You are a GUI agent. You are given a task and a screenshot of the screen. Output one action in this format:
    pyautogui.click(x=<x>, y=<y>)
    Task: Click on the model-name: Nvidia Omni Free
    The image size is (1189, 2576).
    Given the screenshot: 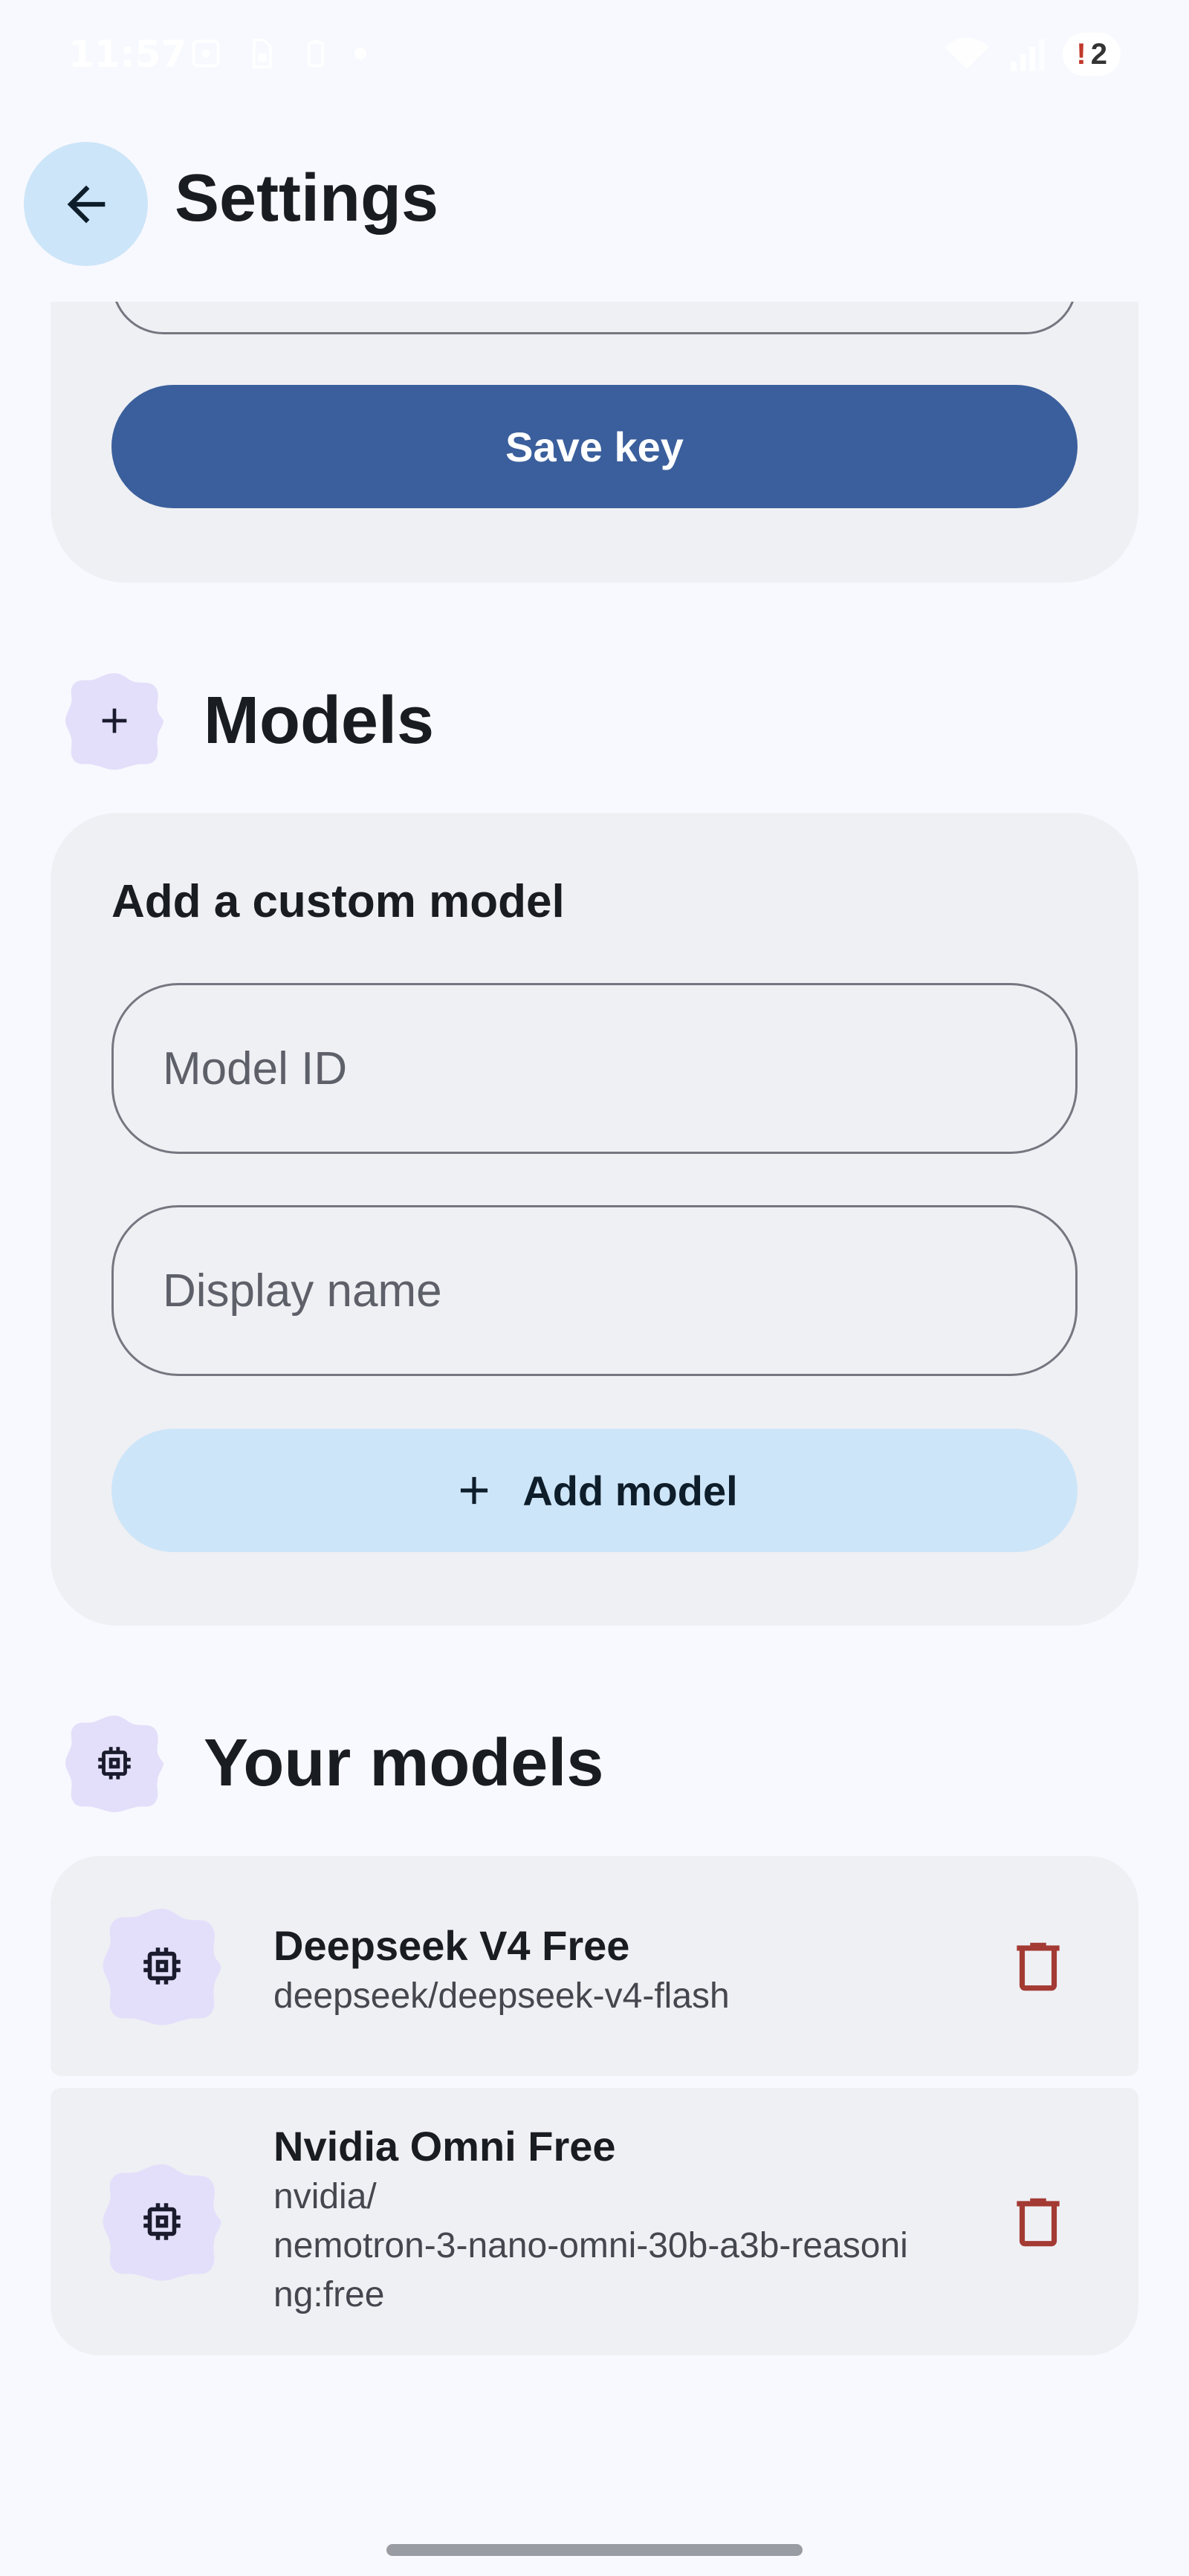 What is the action you would take?
    pyautogui.click(x=445, y=2146)
    